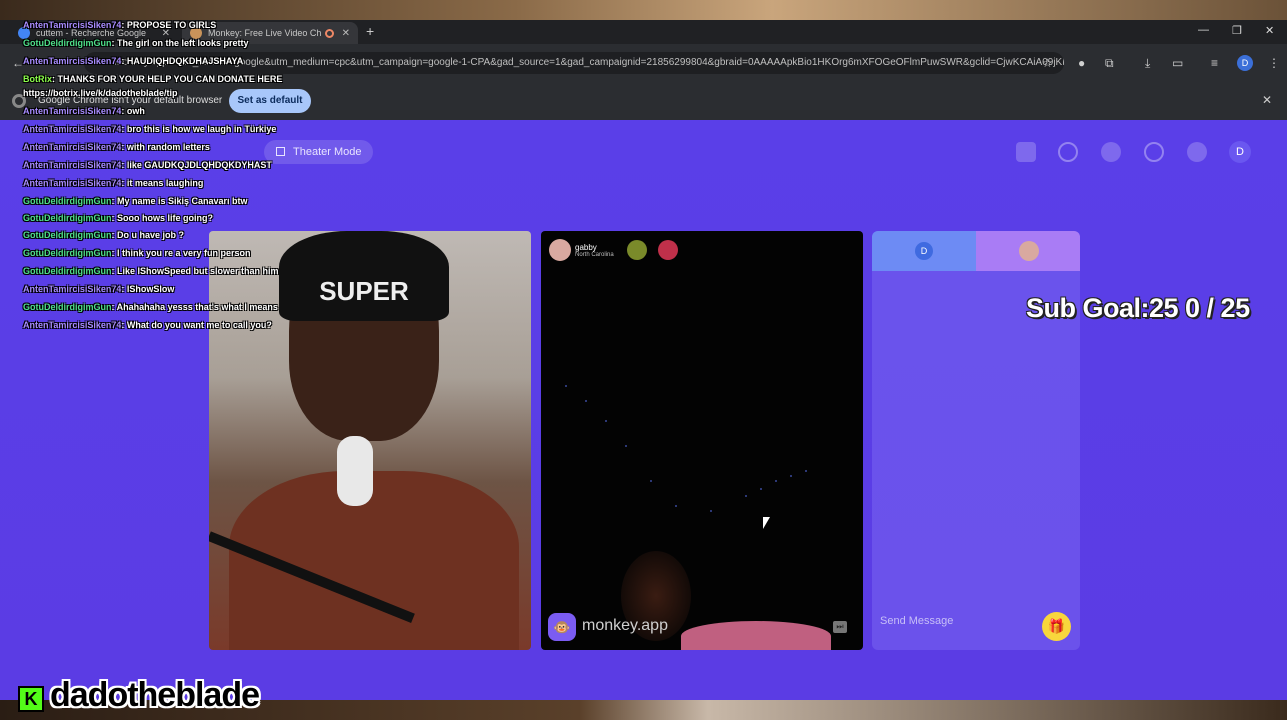 This screenshot has height=720, width=1287. What do you see at coordinates (1269, 30) in the screenshot?
I see `close-window-icon: ✕` at bounding box center [1269, 30].